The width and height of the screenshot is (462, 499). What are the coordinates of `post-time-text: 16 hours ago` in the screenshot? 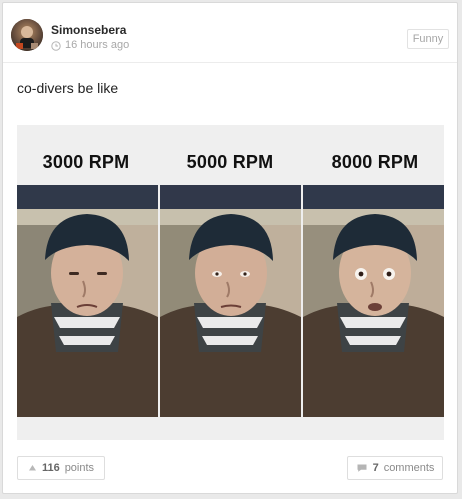 It's located at (97, 45).